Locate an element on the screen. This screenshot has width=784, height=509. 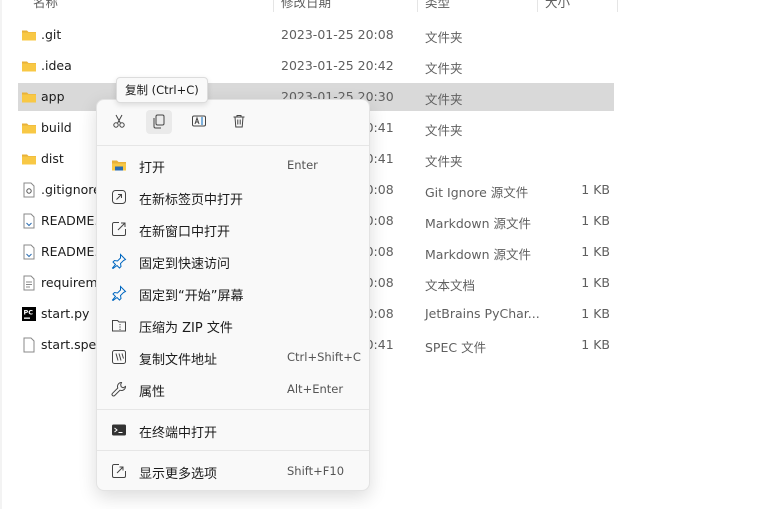
delete-icon is located at coordinates (239, 122).